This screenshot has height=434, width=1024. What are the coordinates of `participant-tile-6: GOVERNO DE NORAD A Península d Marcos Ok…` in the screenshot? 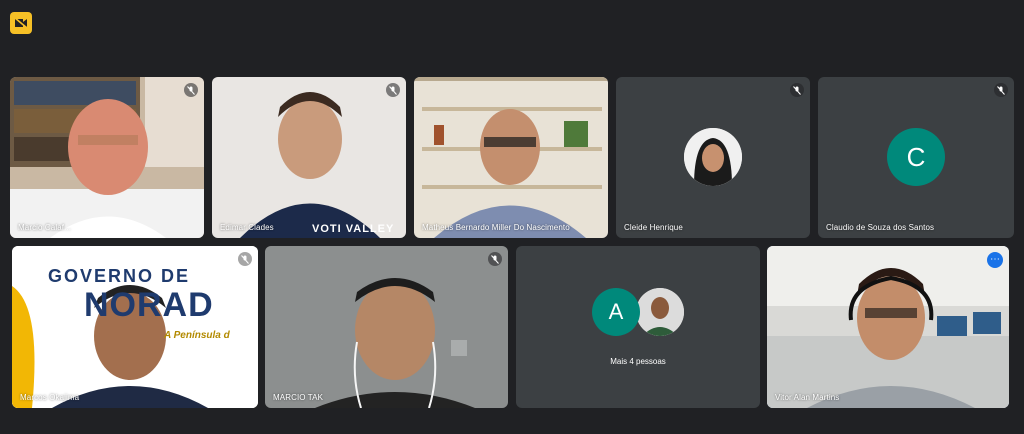 It's located at (135, 327).